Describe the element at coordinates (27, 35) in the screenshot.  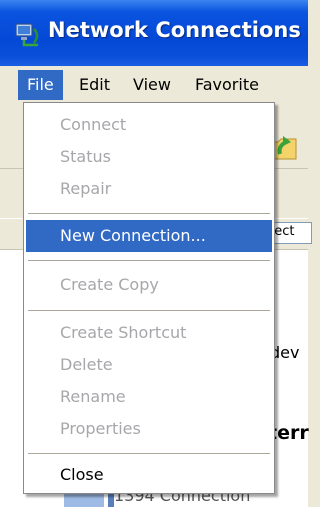
I see `network-connections-icon` at that location.